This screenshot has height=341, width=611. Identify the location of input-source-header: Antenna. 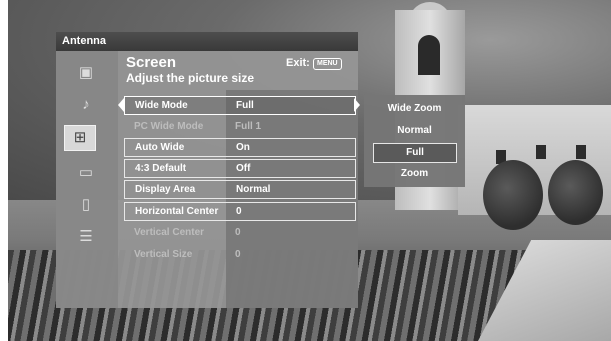
(207, 41).